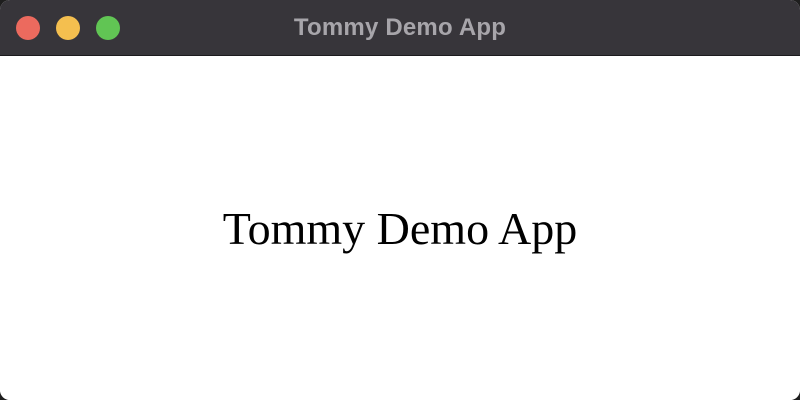 The width and height of the screenshot is (800, 400). I want to click on app-label: Tommy Demo App, so click(400, 228).